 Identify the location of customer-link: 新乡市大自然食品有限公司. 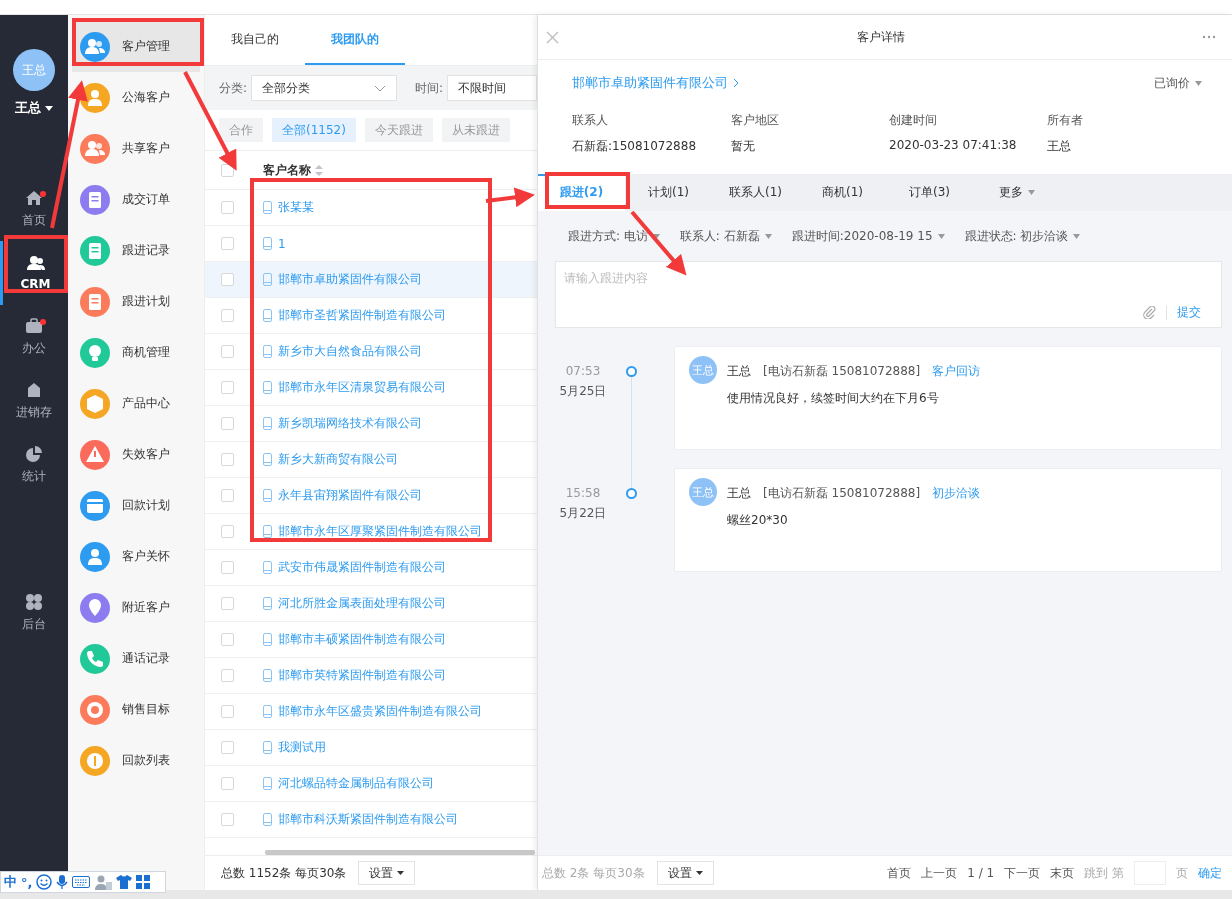
(350, 351).